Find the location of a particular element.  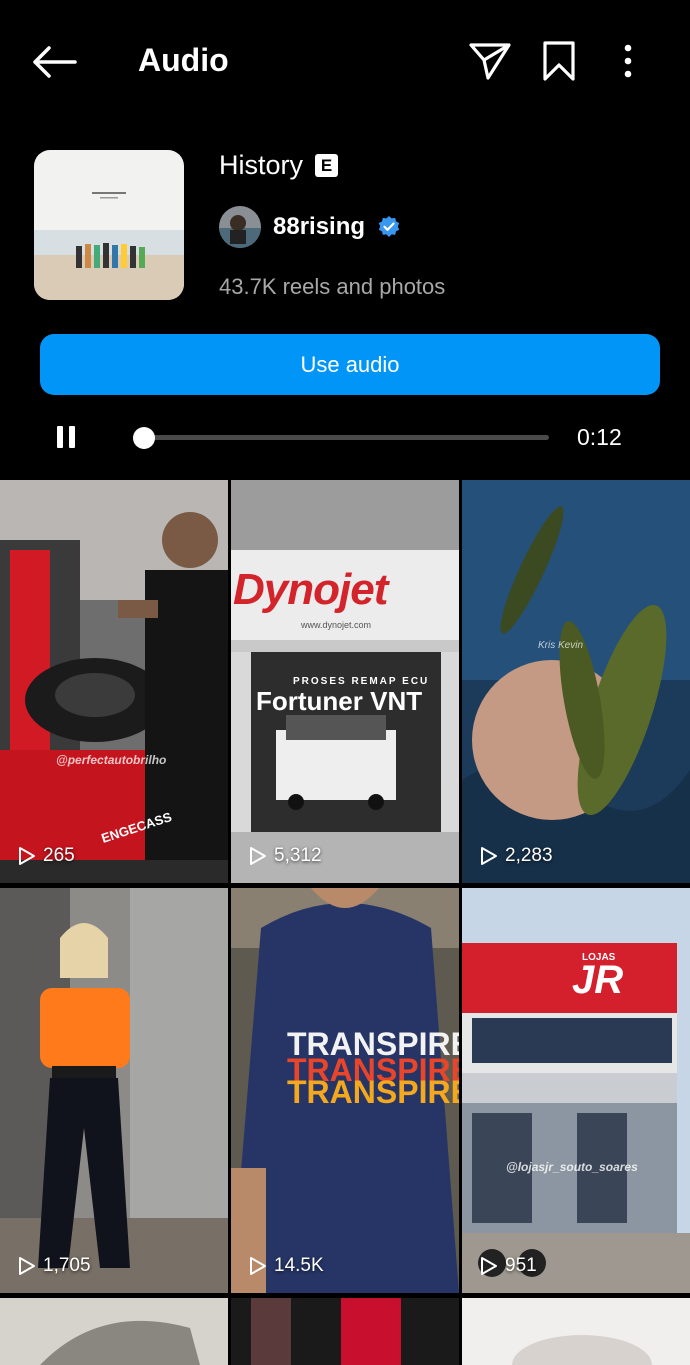

view-count: 14.5K is located at coordinates (286, 1266).